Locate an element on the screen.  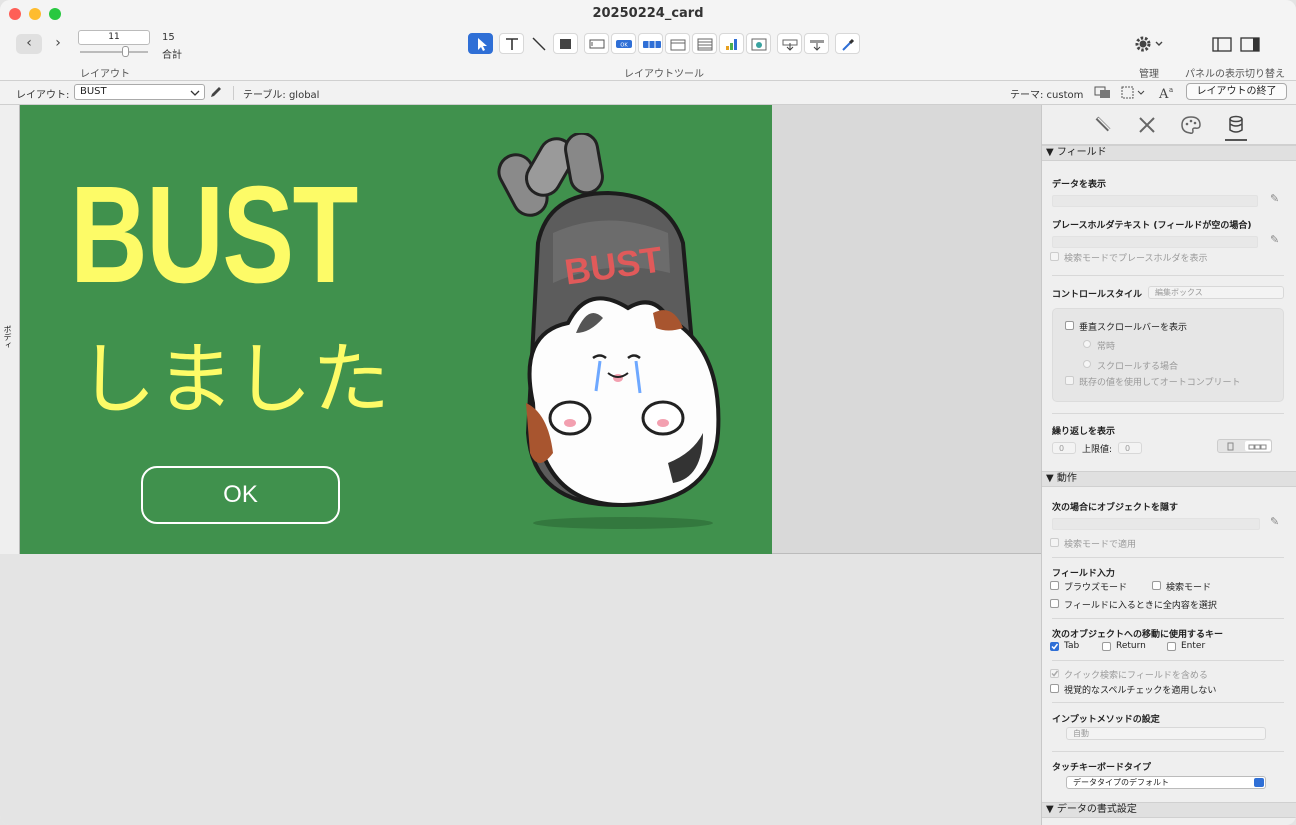
spellcheck-checkbox is located at coordinates (1054, 688).